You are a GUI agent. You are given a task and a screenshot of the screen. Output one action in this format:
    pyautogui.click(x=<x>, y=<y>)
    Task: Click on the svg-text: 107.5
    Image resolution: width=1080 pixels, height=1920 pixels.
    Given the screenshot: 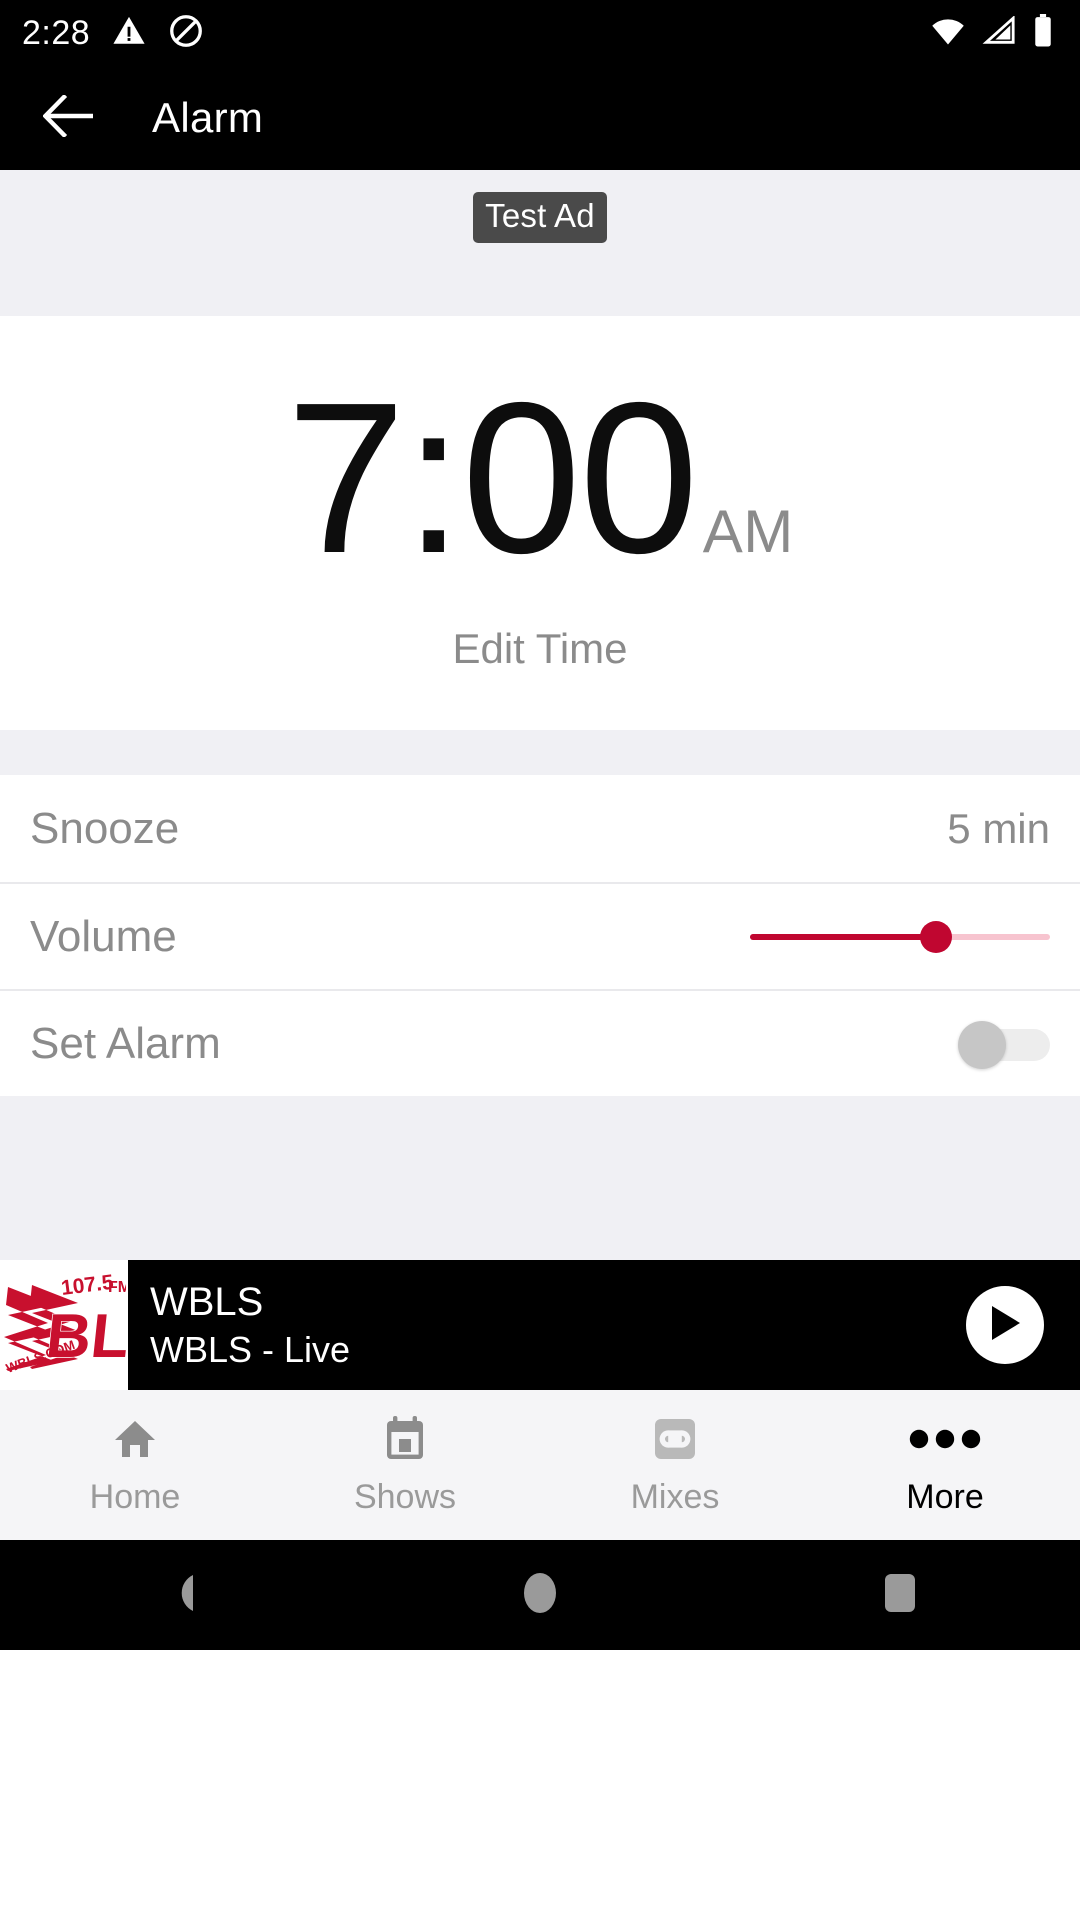 What is the action you would take?
    pyautogui.click(x=87, y=1285)
    